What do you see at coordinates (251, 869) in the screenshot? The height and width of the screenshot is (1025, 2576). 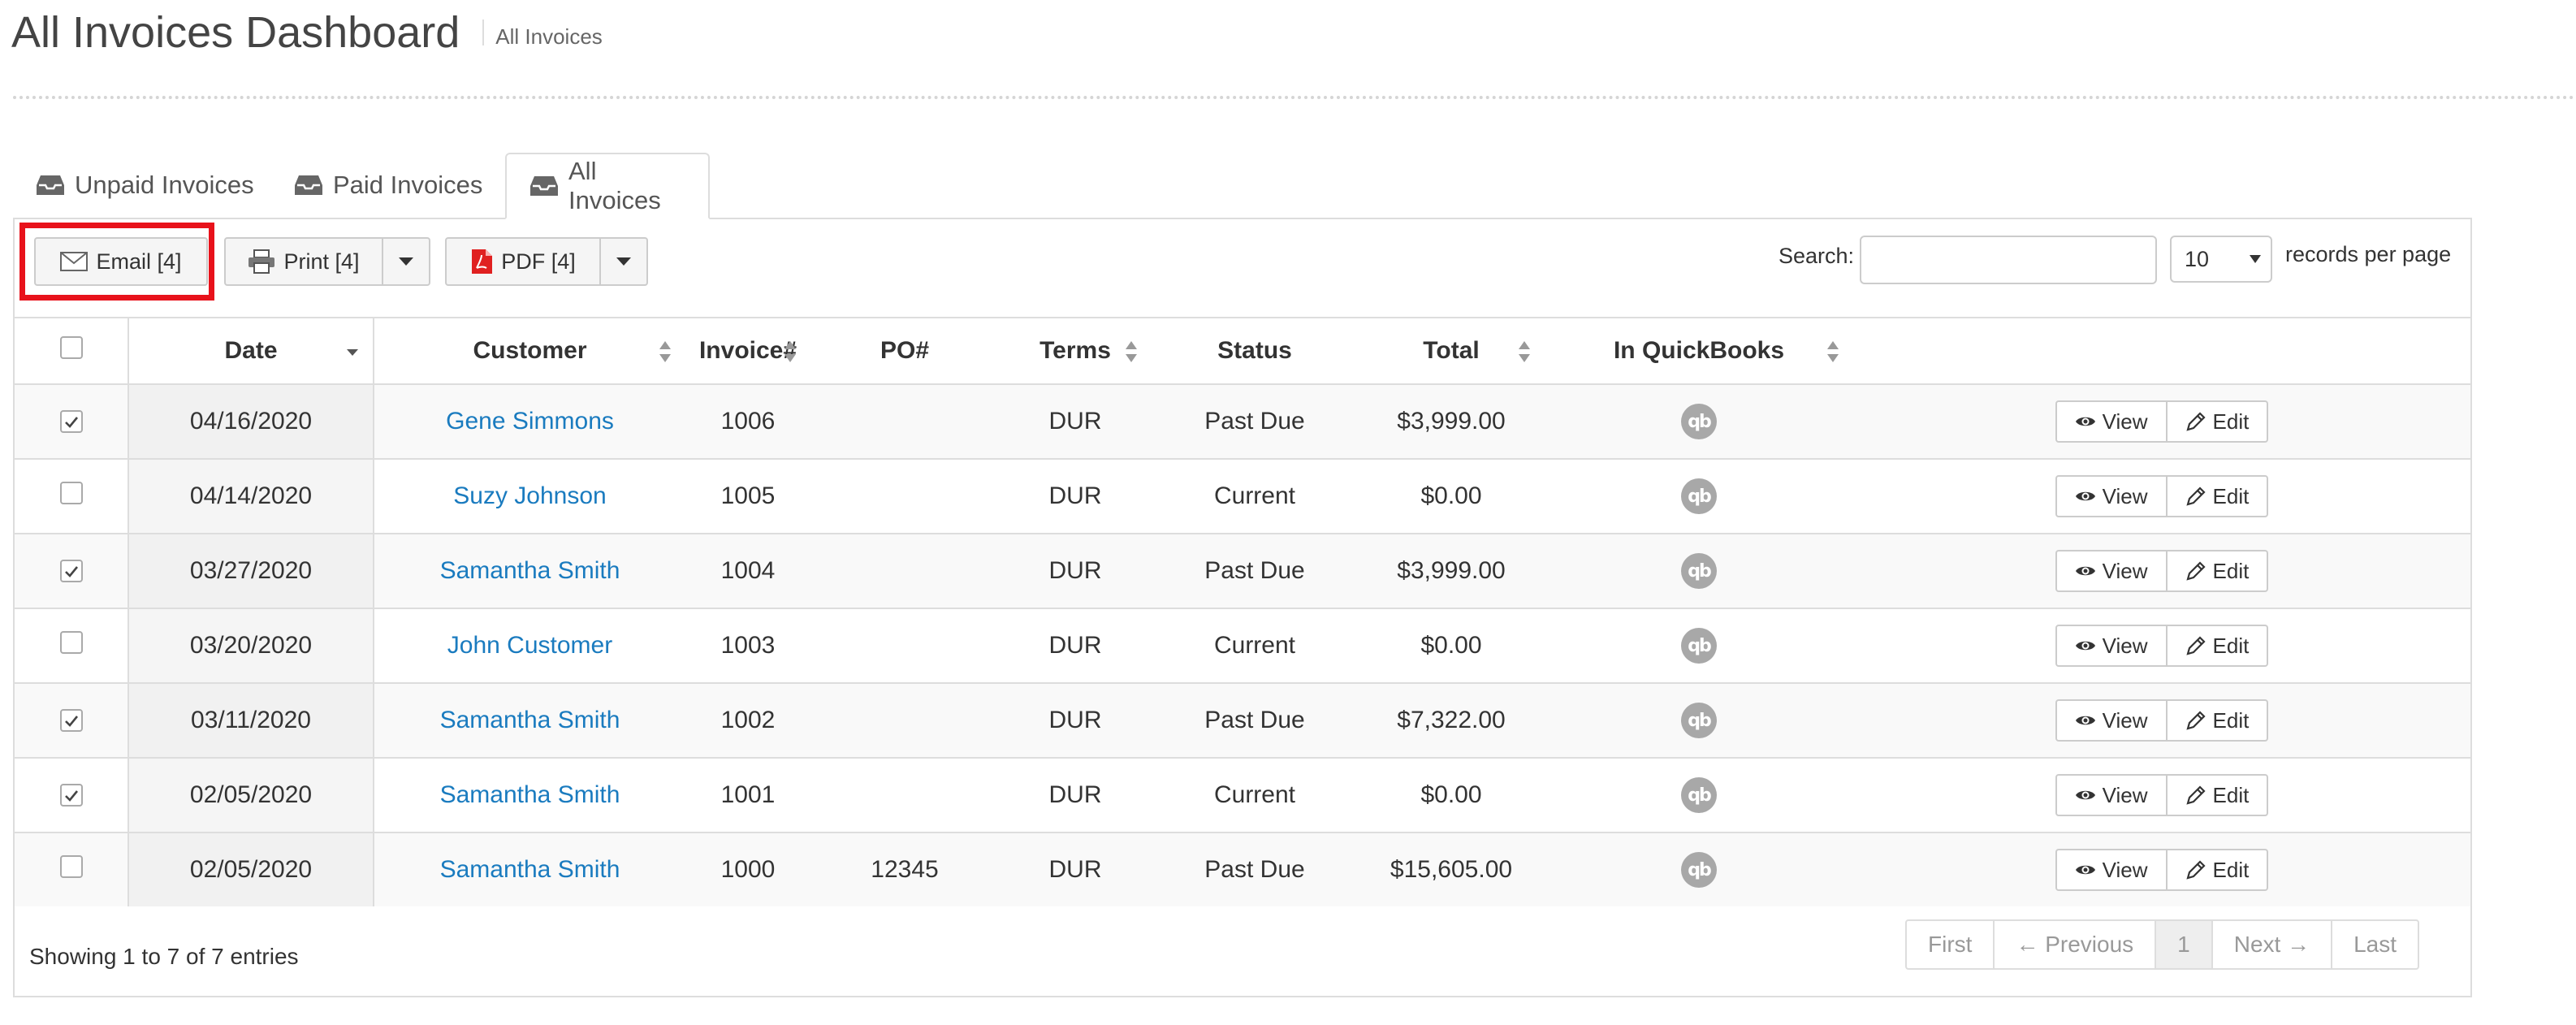 I see `cell-date: 02/05/2020` at bounding box center [251, 869].